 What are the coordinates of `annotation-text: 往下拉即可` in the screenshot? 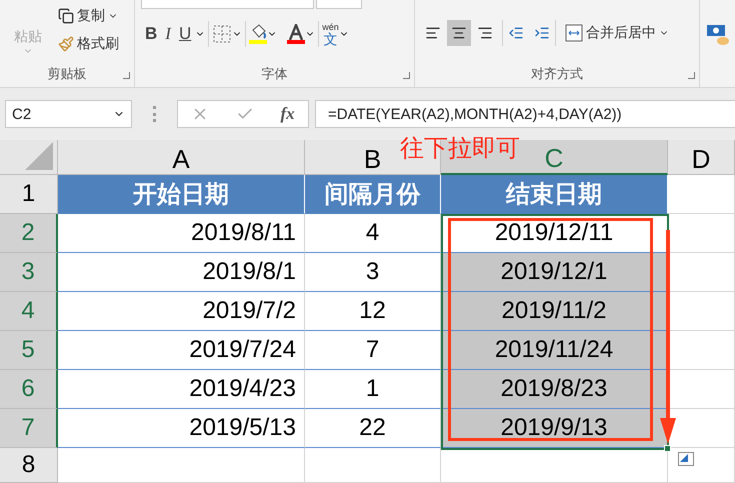 It's located at (460, 149).